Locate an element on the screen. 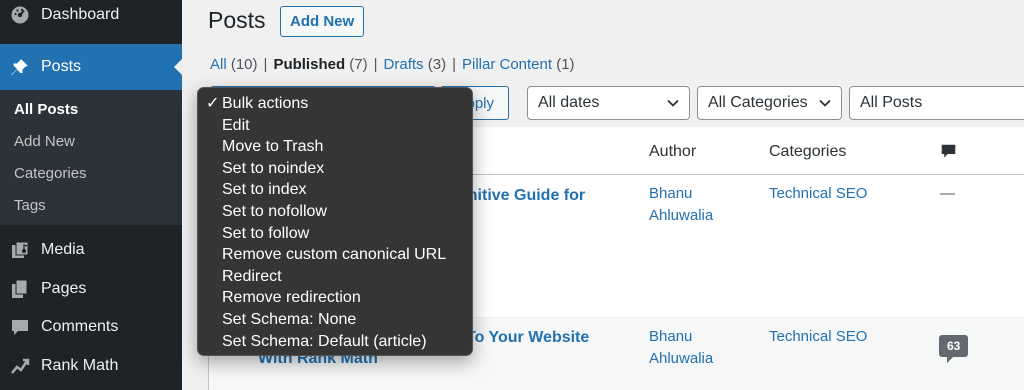 The image size is (1024, 390). page-title: Posts is located at coordinates (237, 20).